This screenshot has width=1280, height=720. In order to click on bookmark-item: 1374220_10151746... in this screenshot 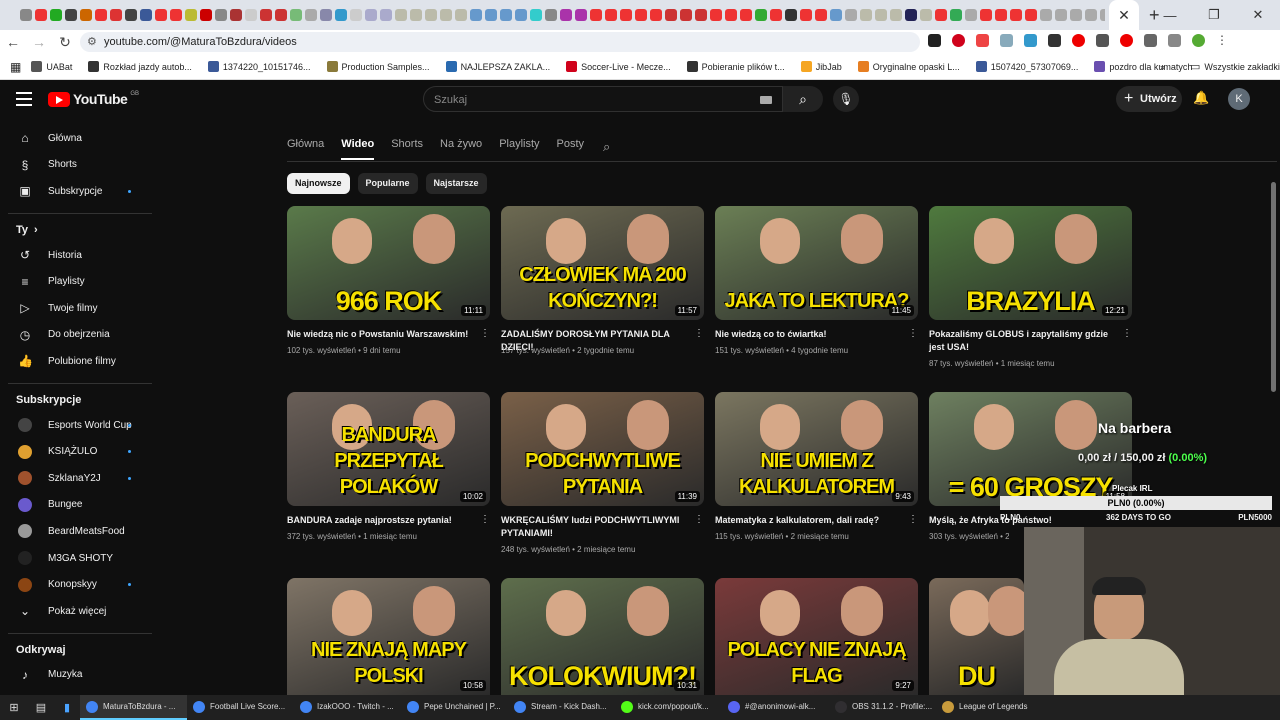, I will do `click(259, 66)`.